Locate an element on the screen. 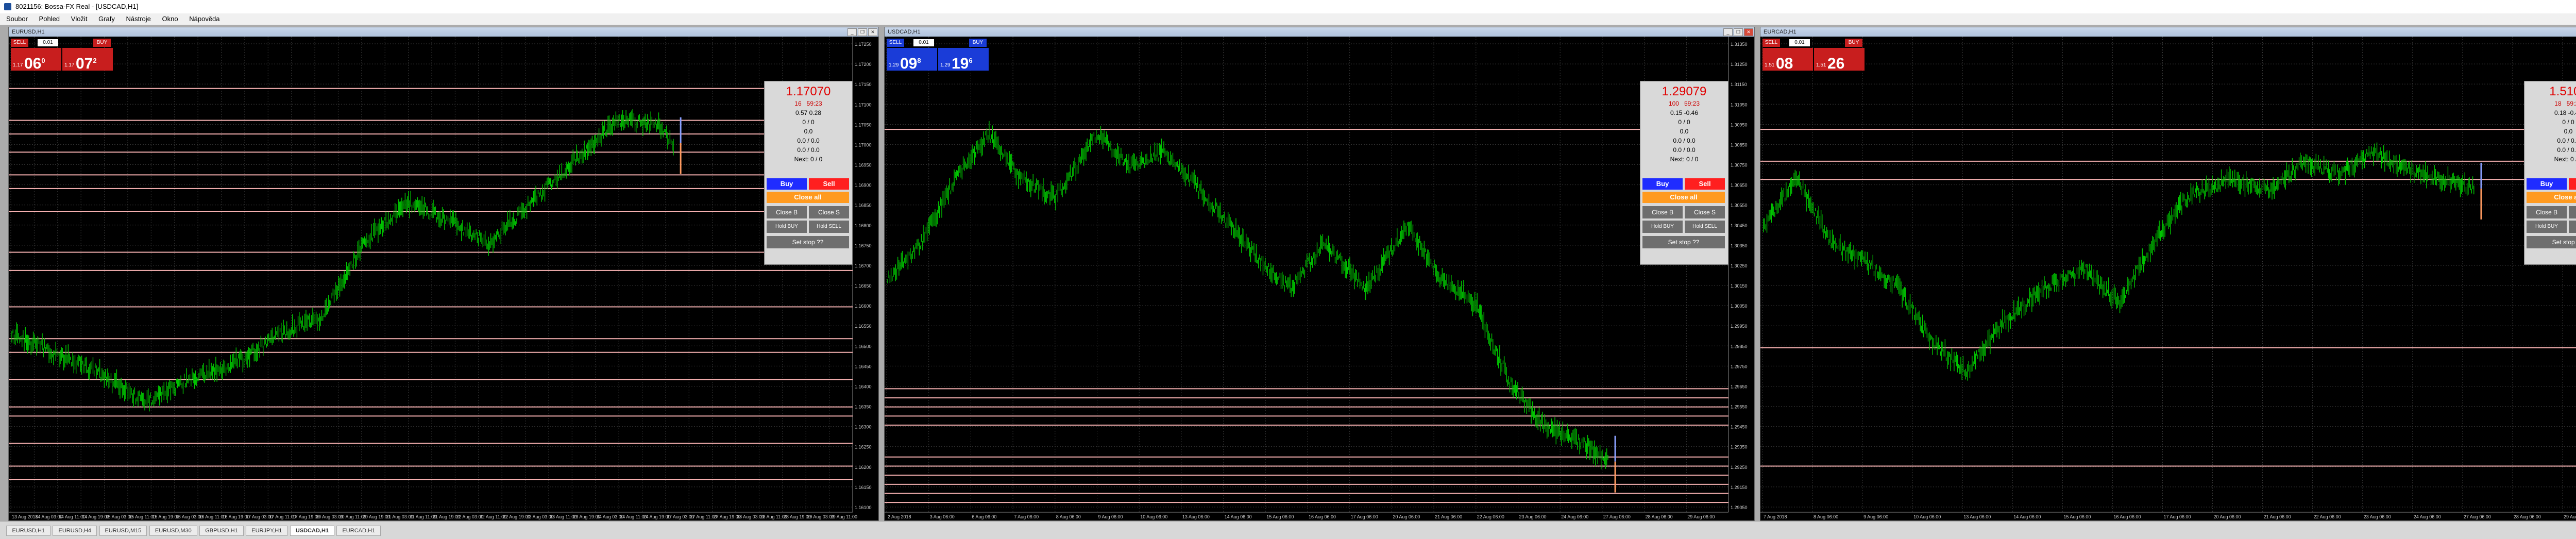 The height and width of the screenshot is (539, 2576). price-tick-label: 1.31150 is located at coordinates (1739, 84).